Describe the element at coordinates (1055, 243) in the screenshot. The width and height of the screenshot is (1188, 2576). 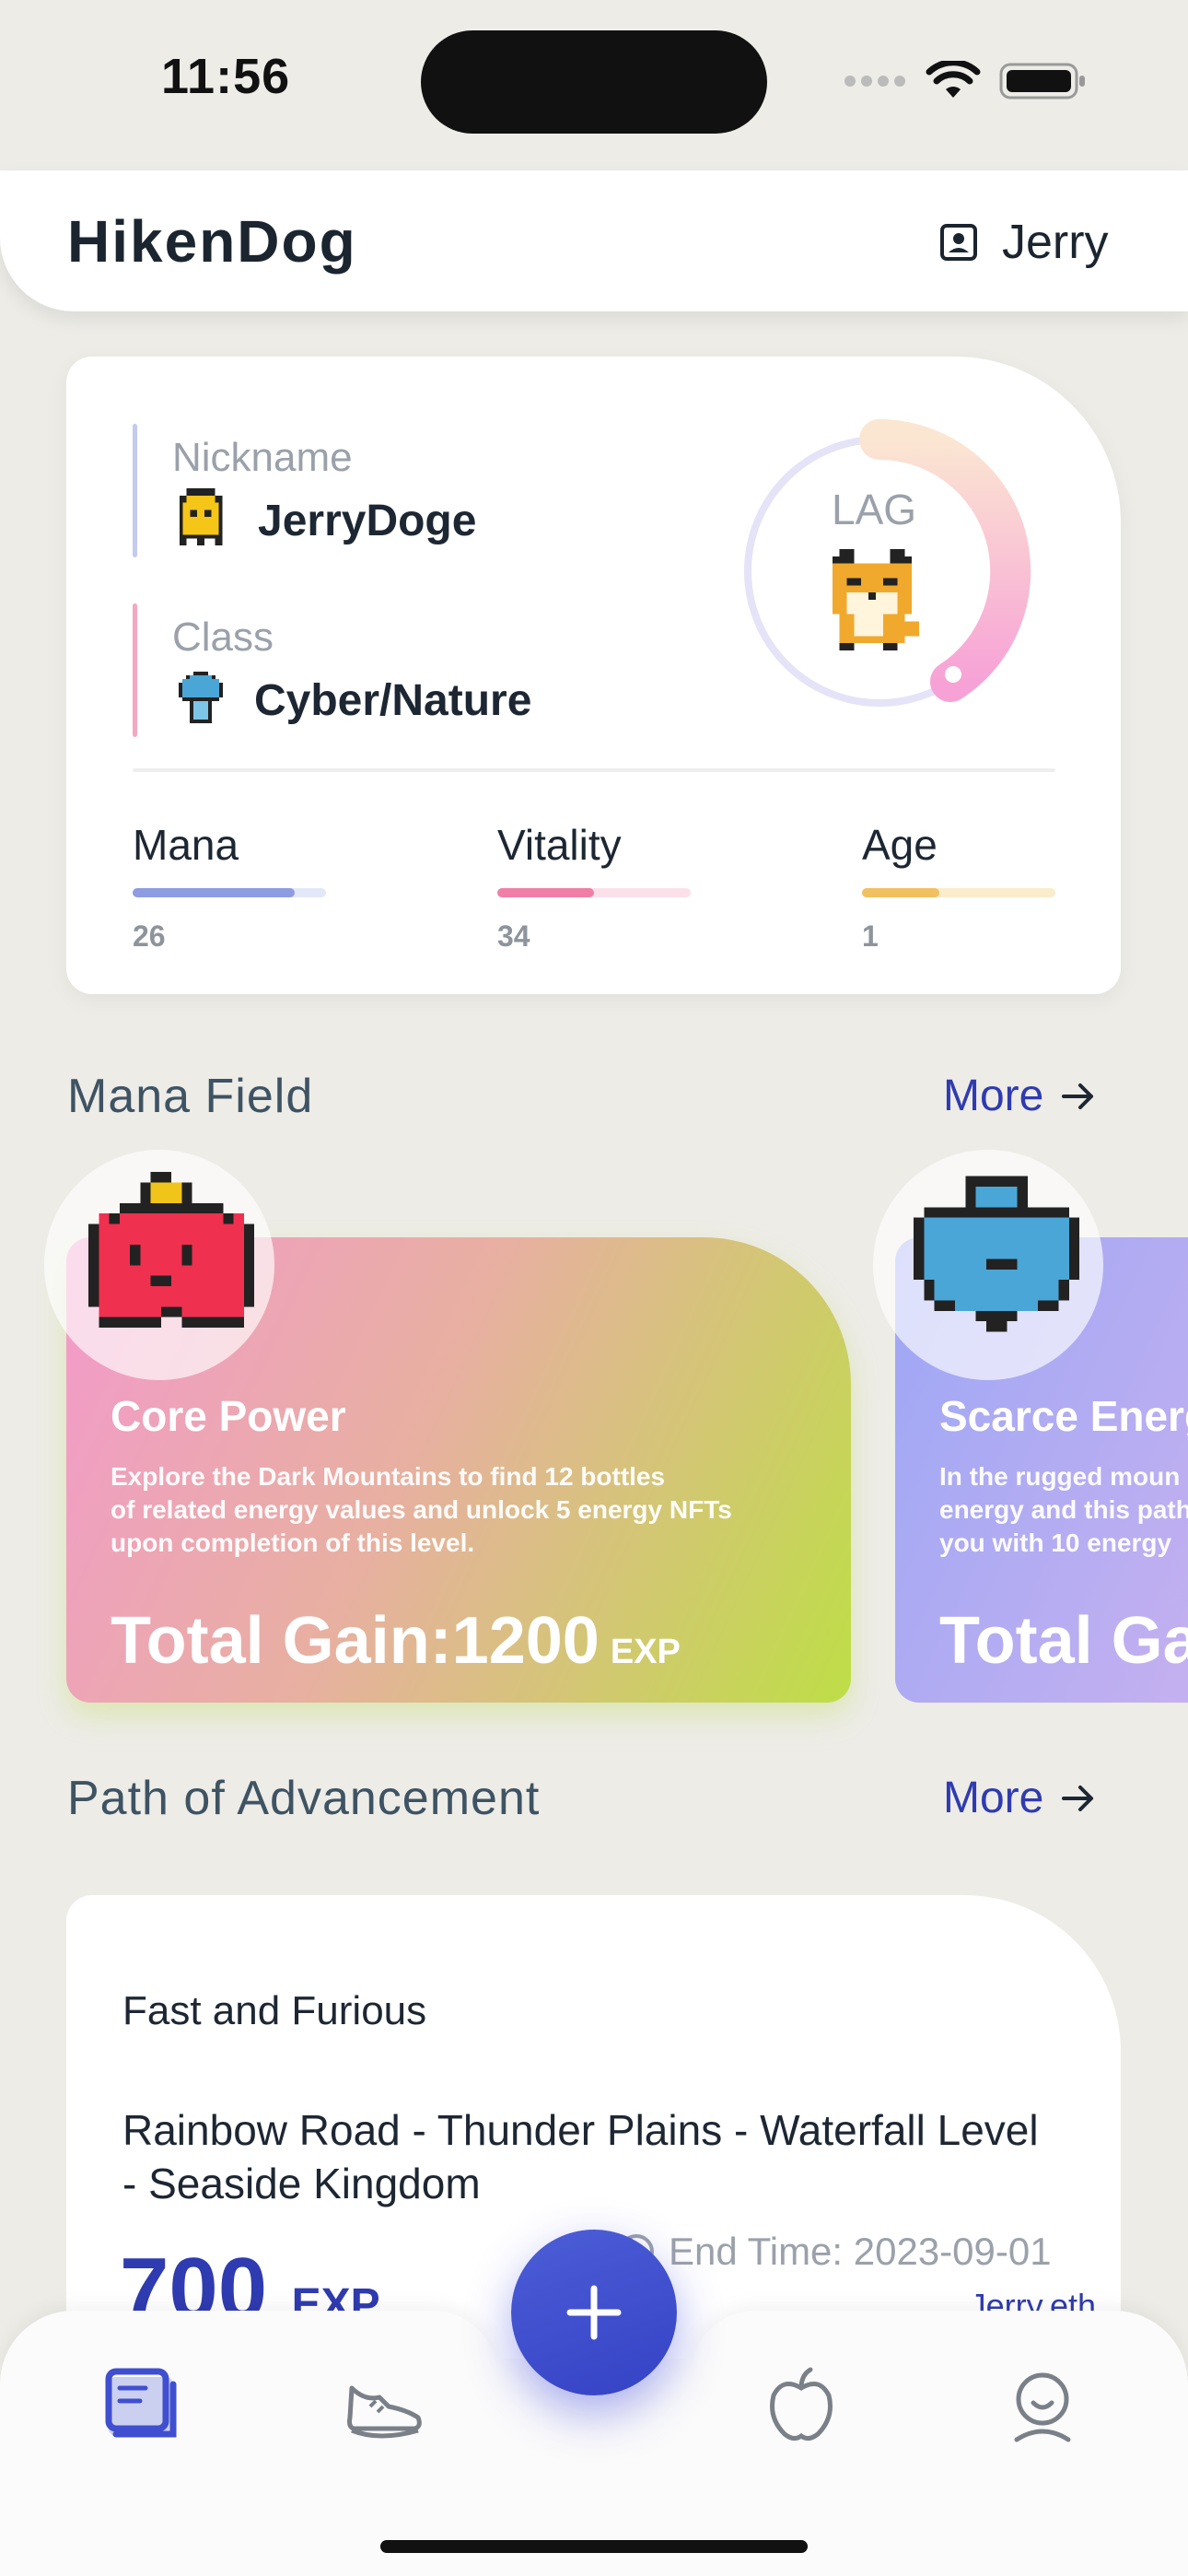
I see `user-name: Jerry` at that location.